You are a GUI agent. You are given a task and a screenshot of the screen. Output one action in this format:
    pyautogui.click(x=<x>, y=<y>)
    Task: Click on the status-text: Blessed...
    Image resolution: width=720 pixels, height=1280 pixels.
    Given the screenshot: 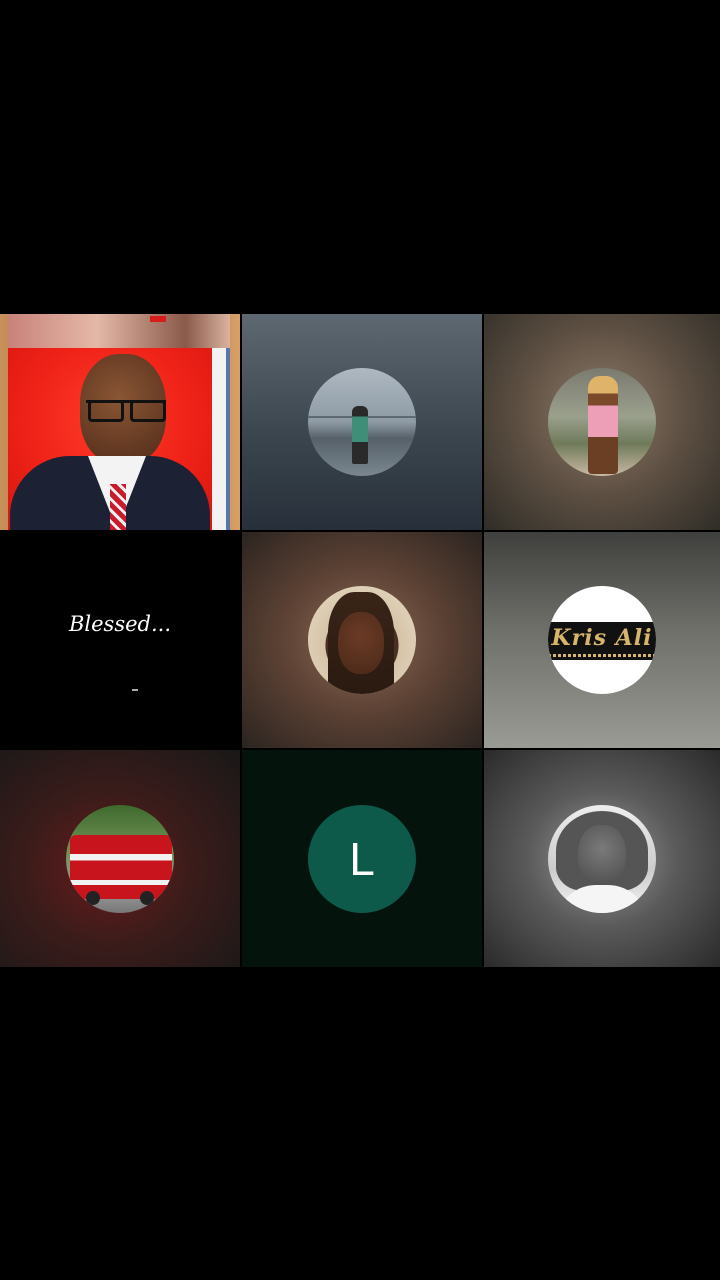 What is the action you would take?
    pyautogui.click(x=120, y=624)
    